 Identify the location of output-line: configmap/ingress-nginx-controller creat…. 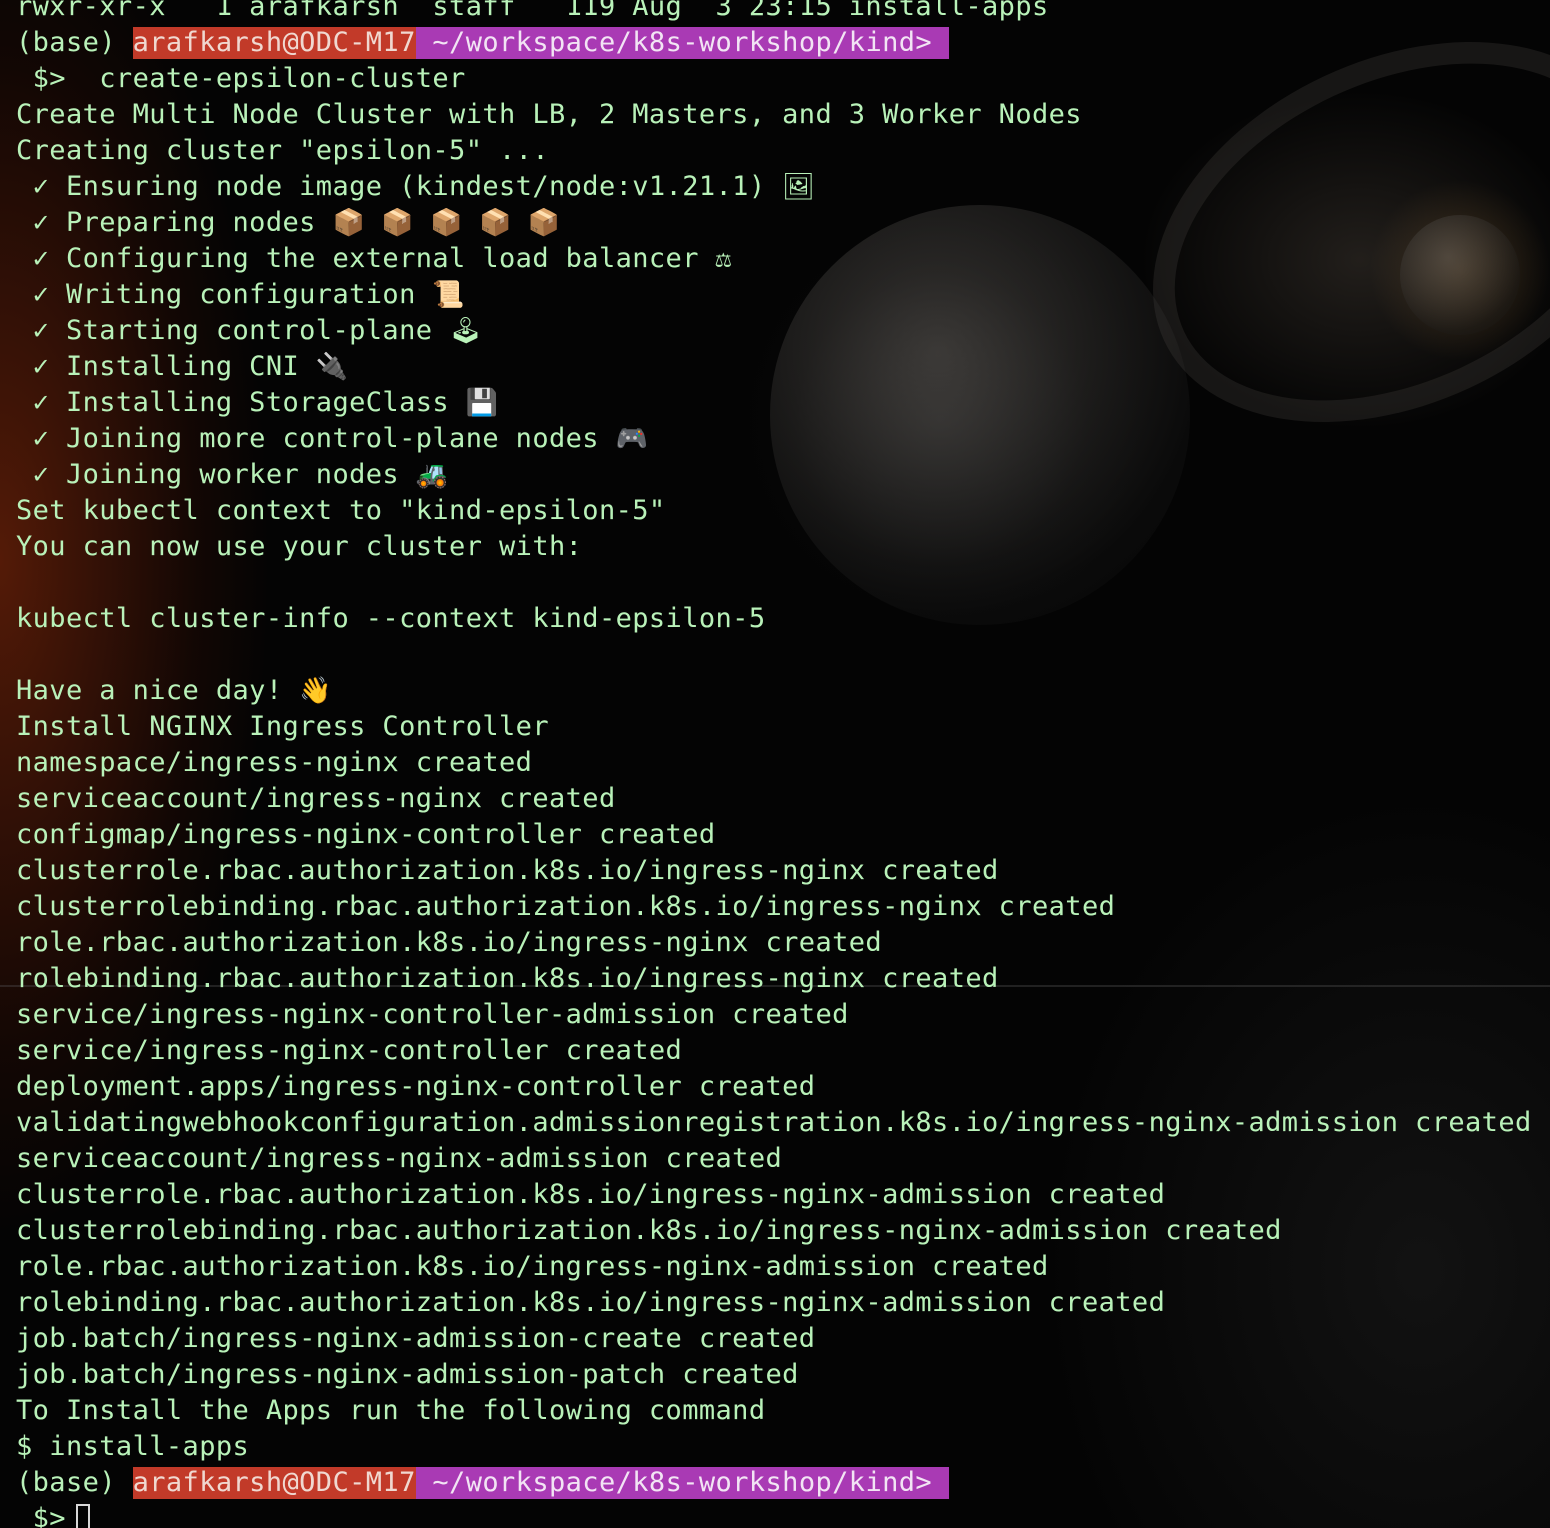
(366, 834).